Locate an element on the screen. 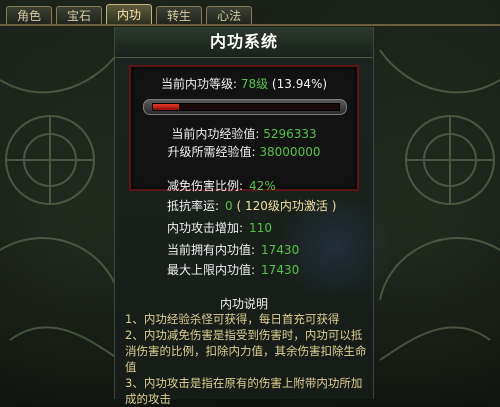 Image resolution: width=500 pixels, height=407 pixels. stat-value: 42% is located at coordinates (262, 186).